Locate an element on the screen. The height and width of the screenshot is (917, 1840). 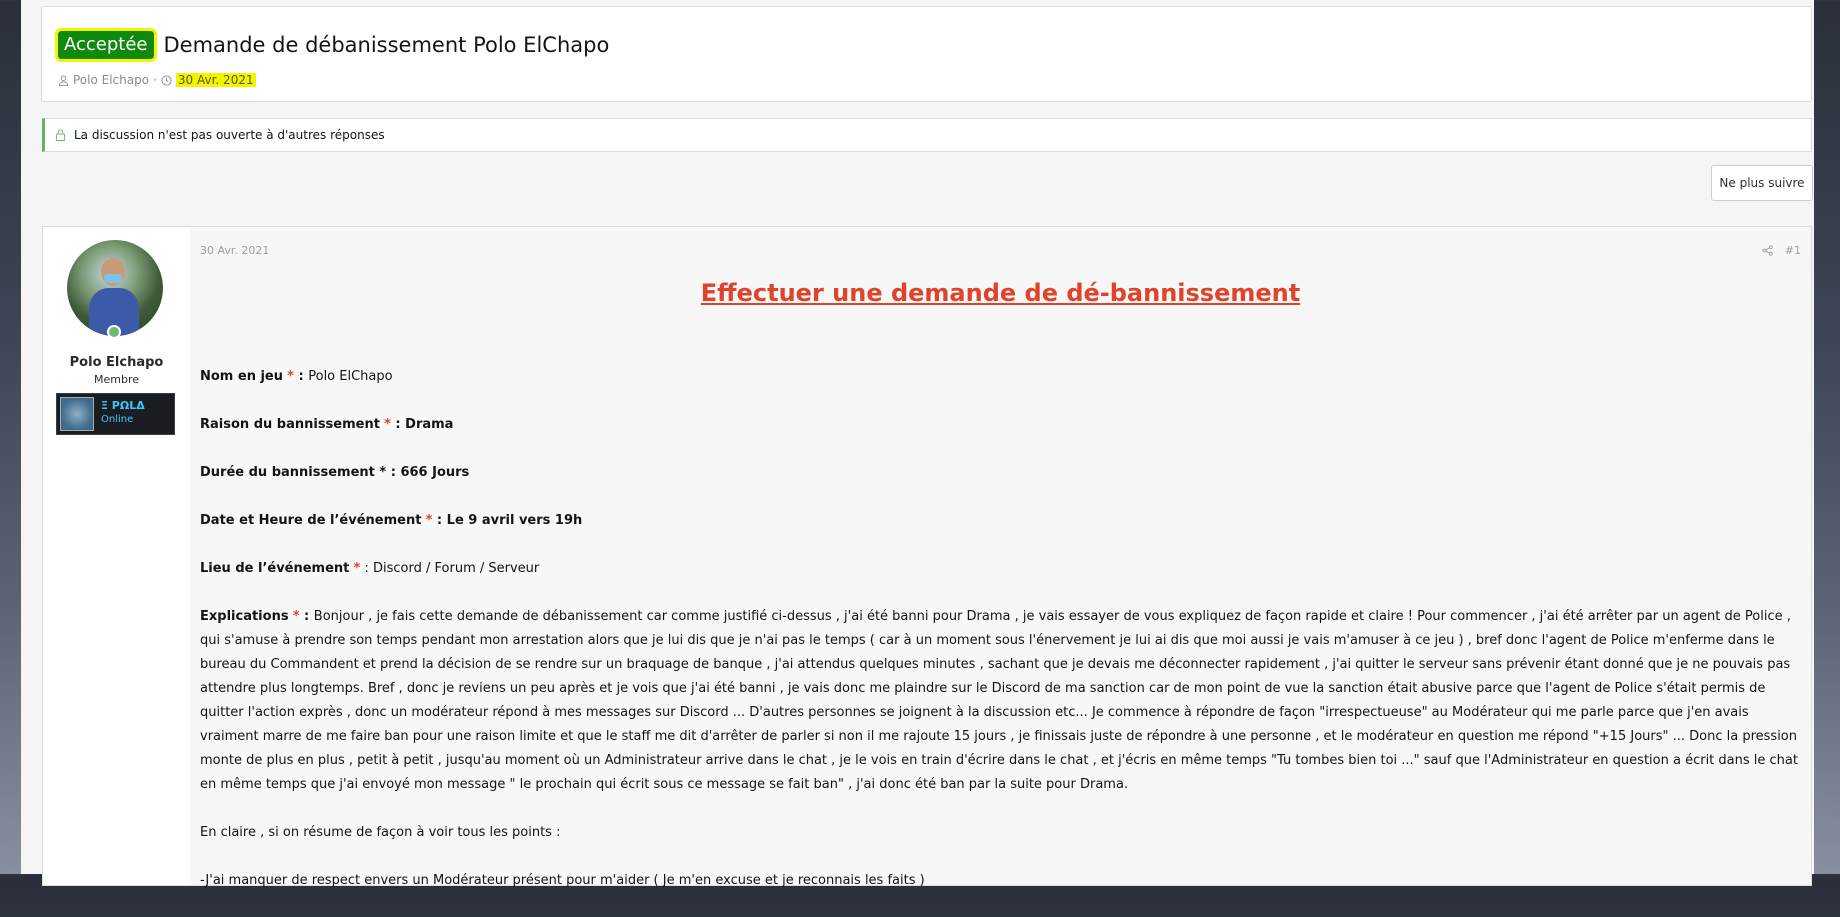
post-date-link: 30 Avr. 2021 is located at coordinates (234, 250).